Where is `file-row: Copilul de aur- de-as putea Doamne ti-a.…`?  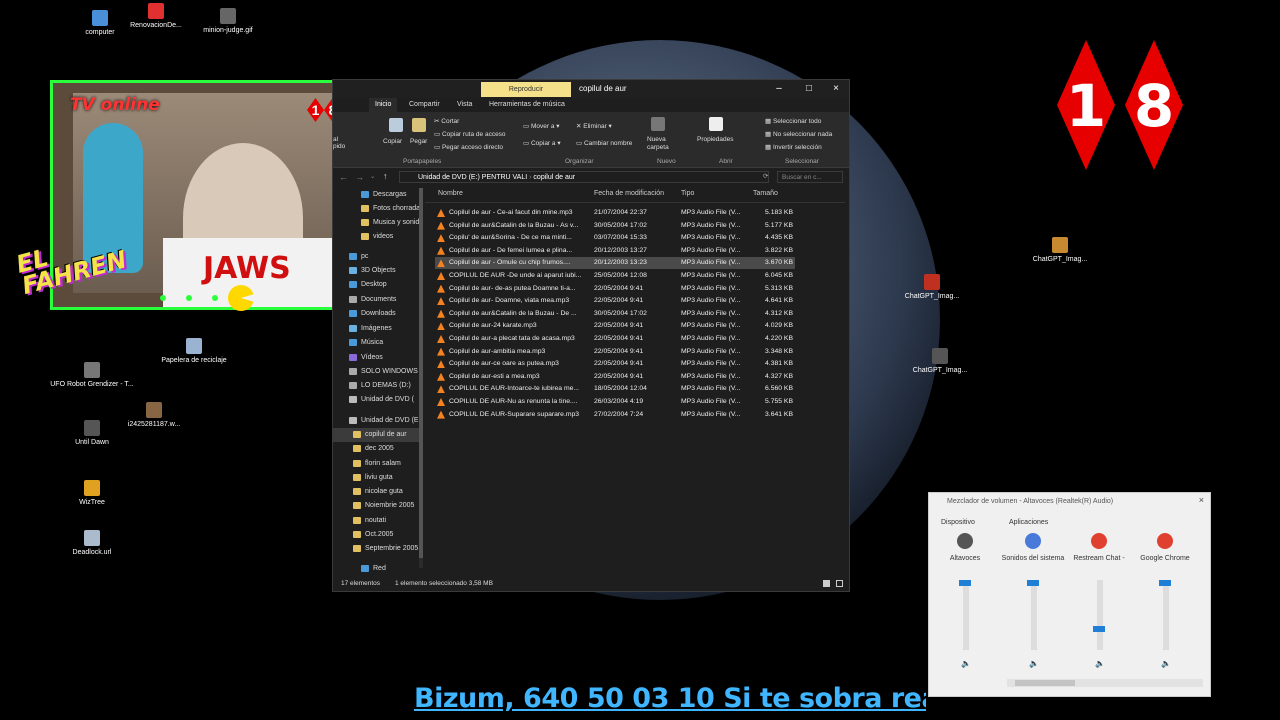
file-row: Copilul de aur- de-as putea Doamne ti-a.… is located at coordinates (615, 289).